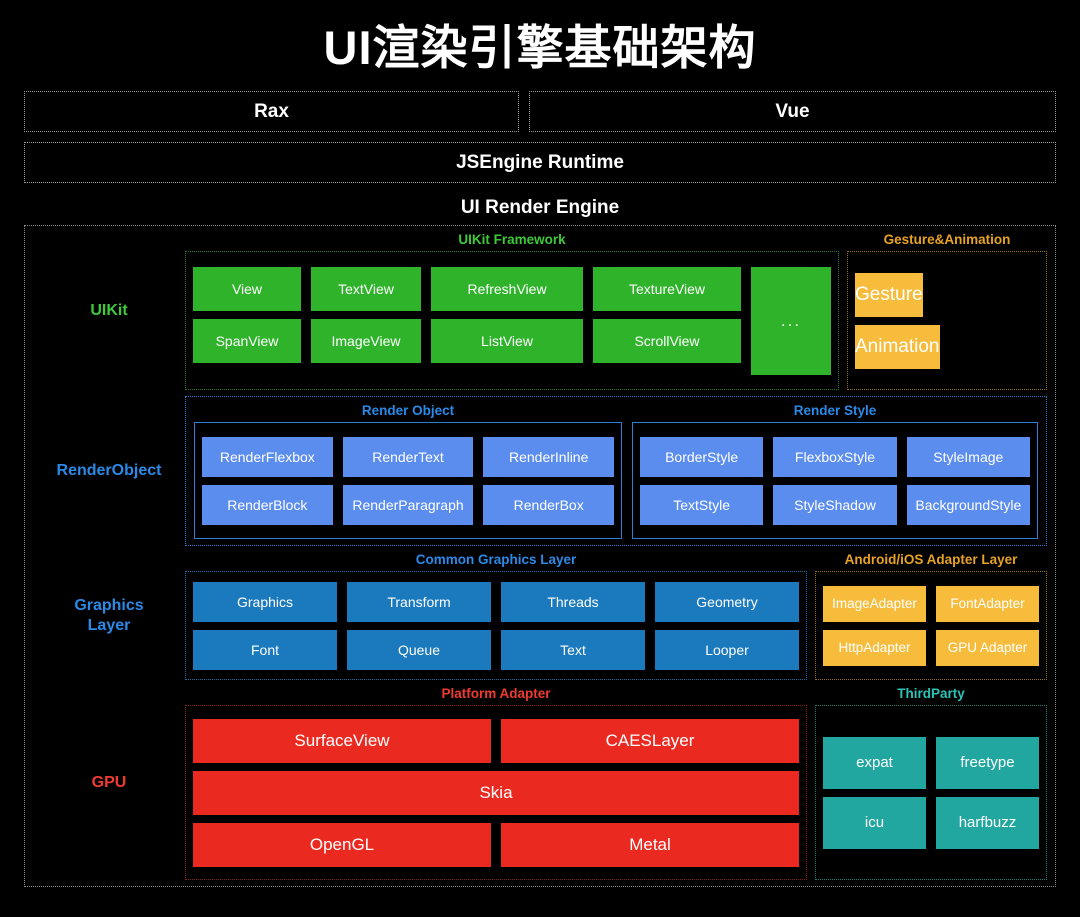  I want to click on group-title-render-object: Render Object, so click(408, 411).